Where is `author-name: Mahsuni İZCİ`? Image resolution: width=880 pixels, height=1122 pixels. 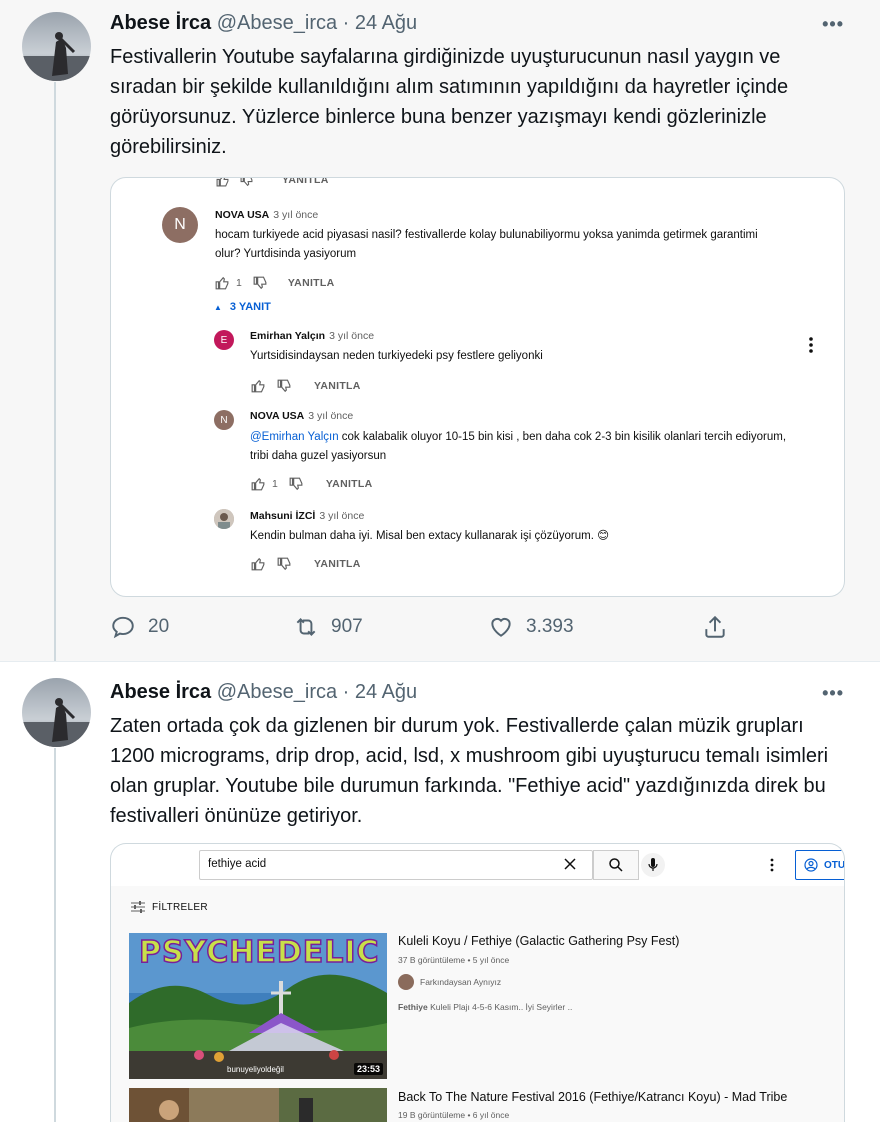
author-name: Mahsuni İZCİ is located at coordinates (282, 516).